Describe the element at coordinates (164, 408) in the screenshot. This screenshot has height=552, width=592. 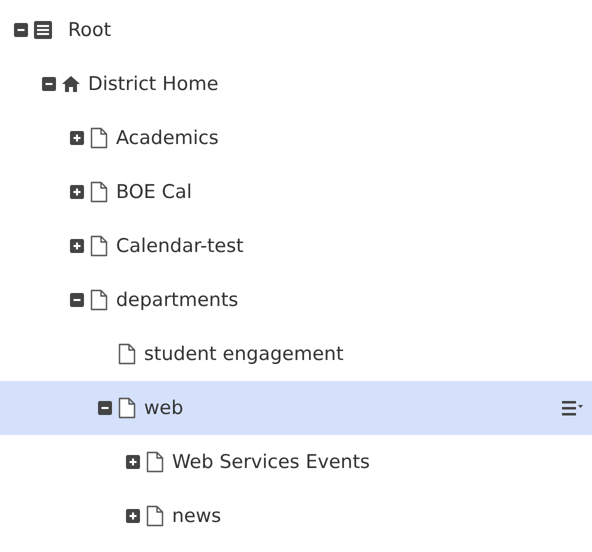
I see `node-label: web` at that location.